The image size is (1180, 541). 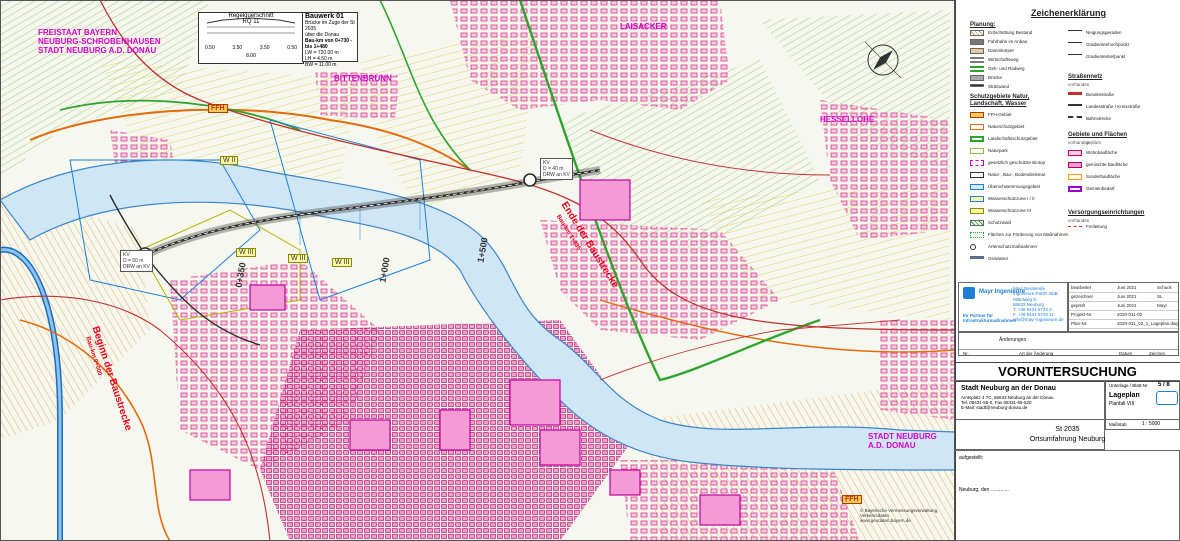 What do you see at coordinates (977, 60) in the screenshot?
I see `legend-planning-3-swatch` at bounding box center [977, 60].